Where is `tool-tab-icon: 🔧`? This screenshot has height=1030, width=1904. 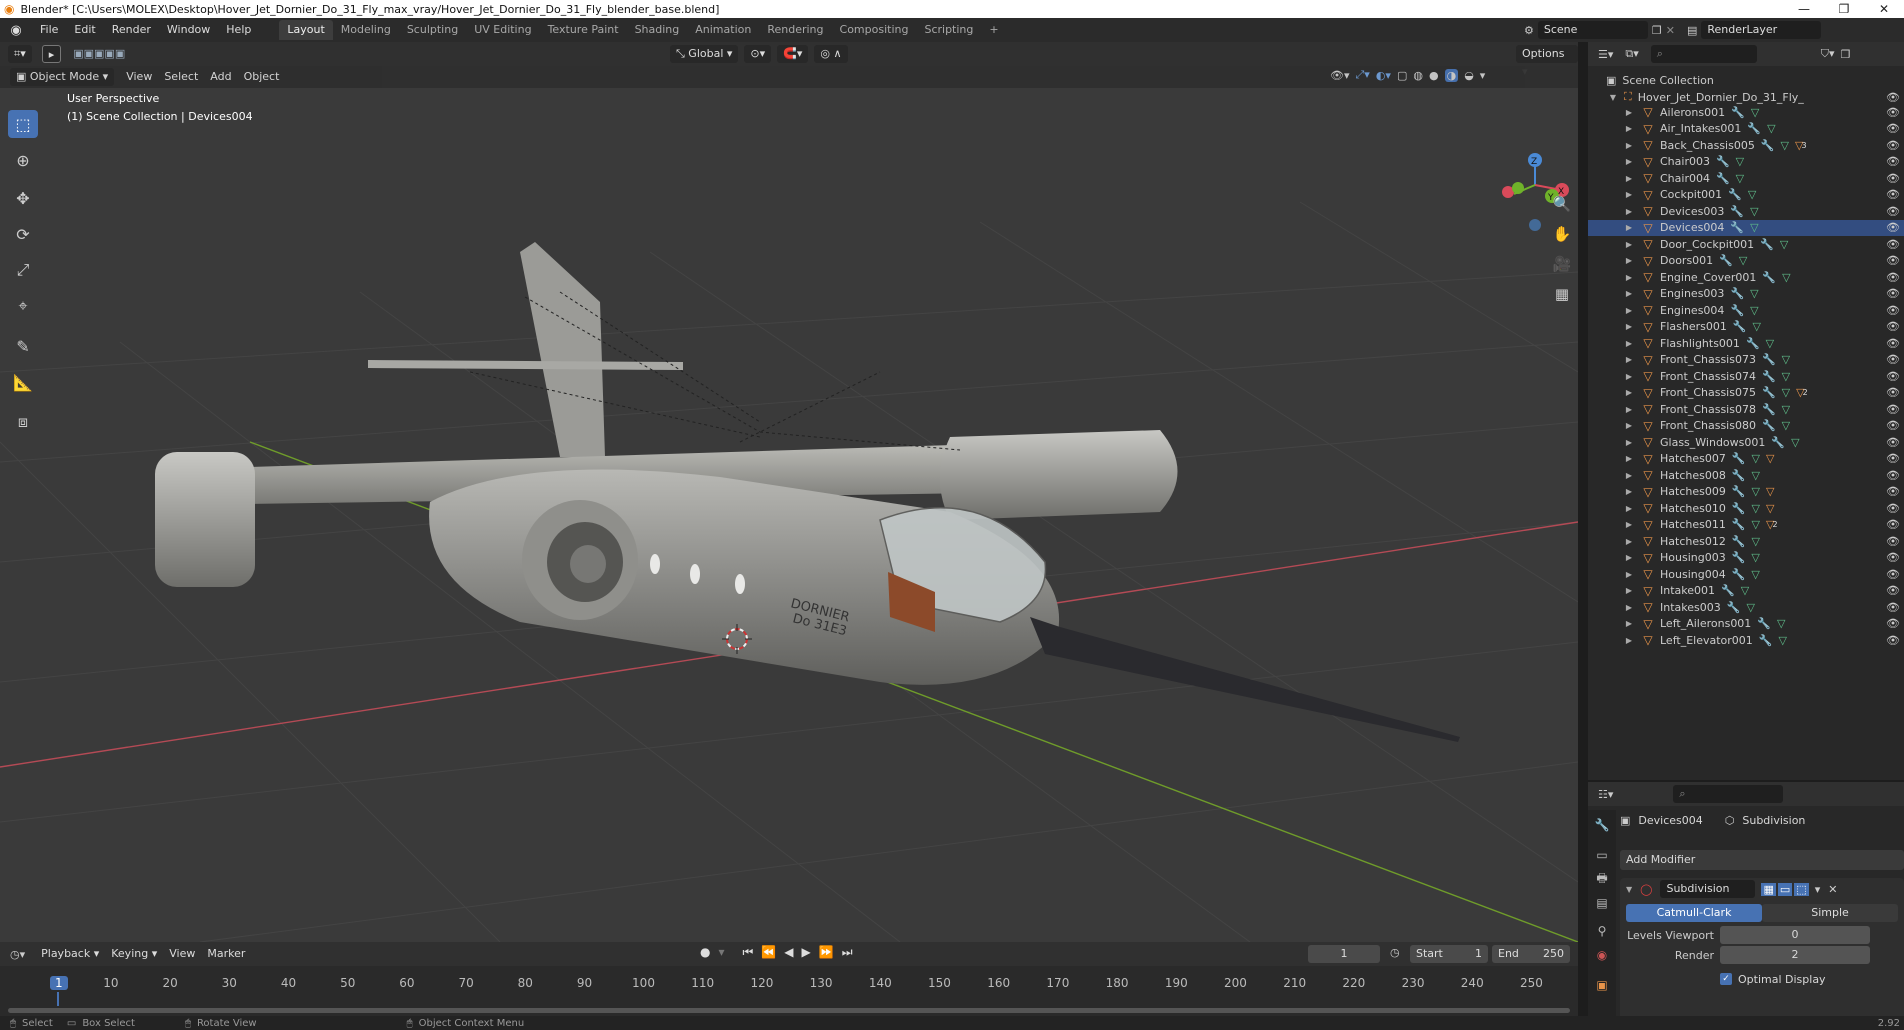 tool-tab-icon: 🔧 is located at coordinates (1602, 825).